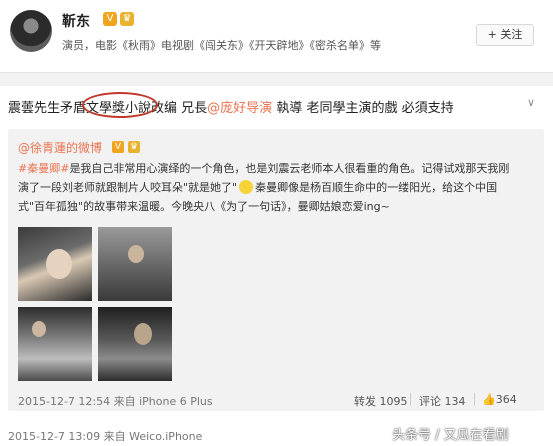 This screenshot has width=553, height=446. What do you see at coordinates (489, 399) in the screenshot?
I see `thumbs-up-icon: 👍` at bounding box center [489, 399].